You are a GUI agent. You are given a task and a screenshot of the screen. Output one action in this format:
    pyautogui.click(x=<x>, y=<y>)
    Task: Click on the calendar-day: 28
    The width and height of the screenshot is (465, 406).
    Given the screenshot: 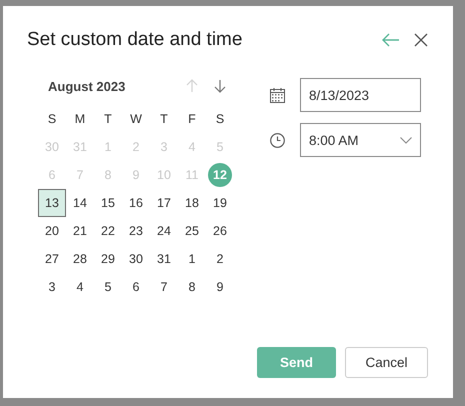 What is the action you would take?
    pyautogui.click(x=80, y=259)
    